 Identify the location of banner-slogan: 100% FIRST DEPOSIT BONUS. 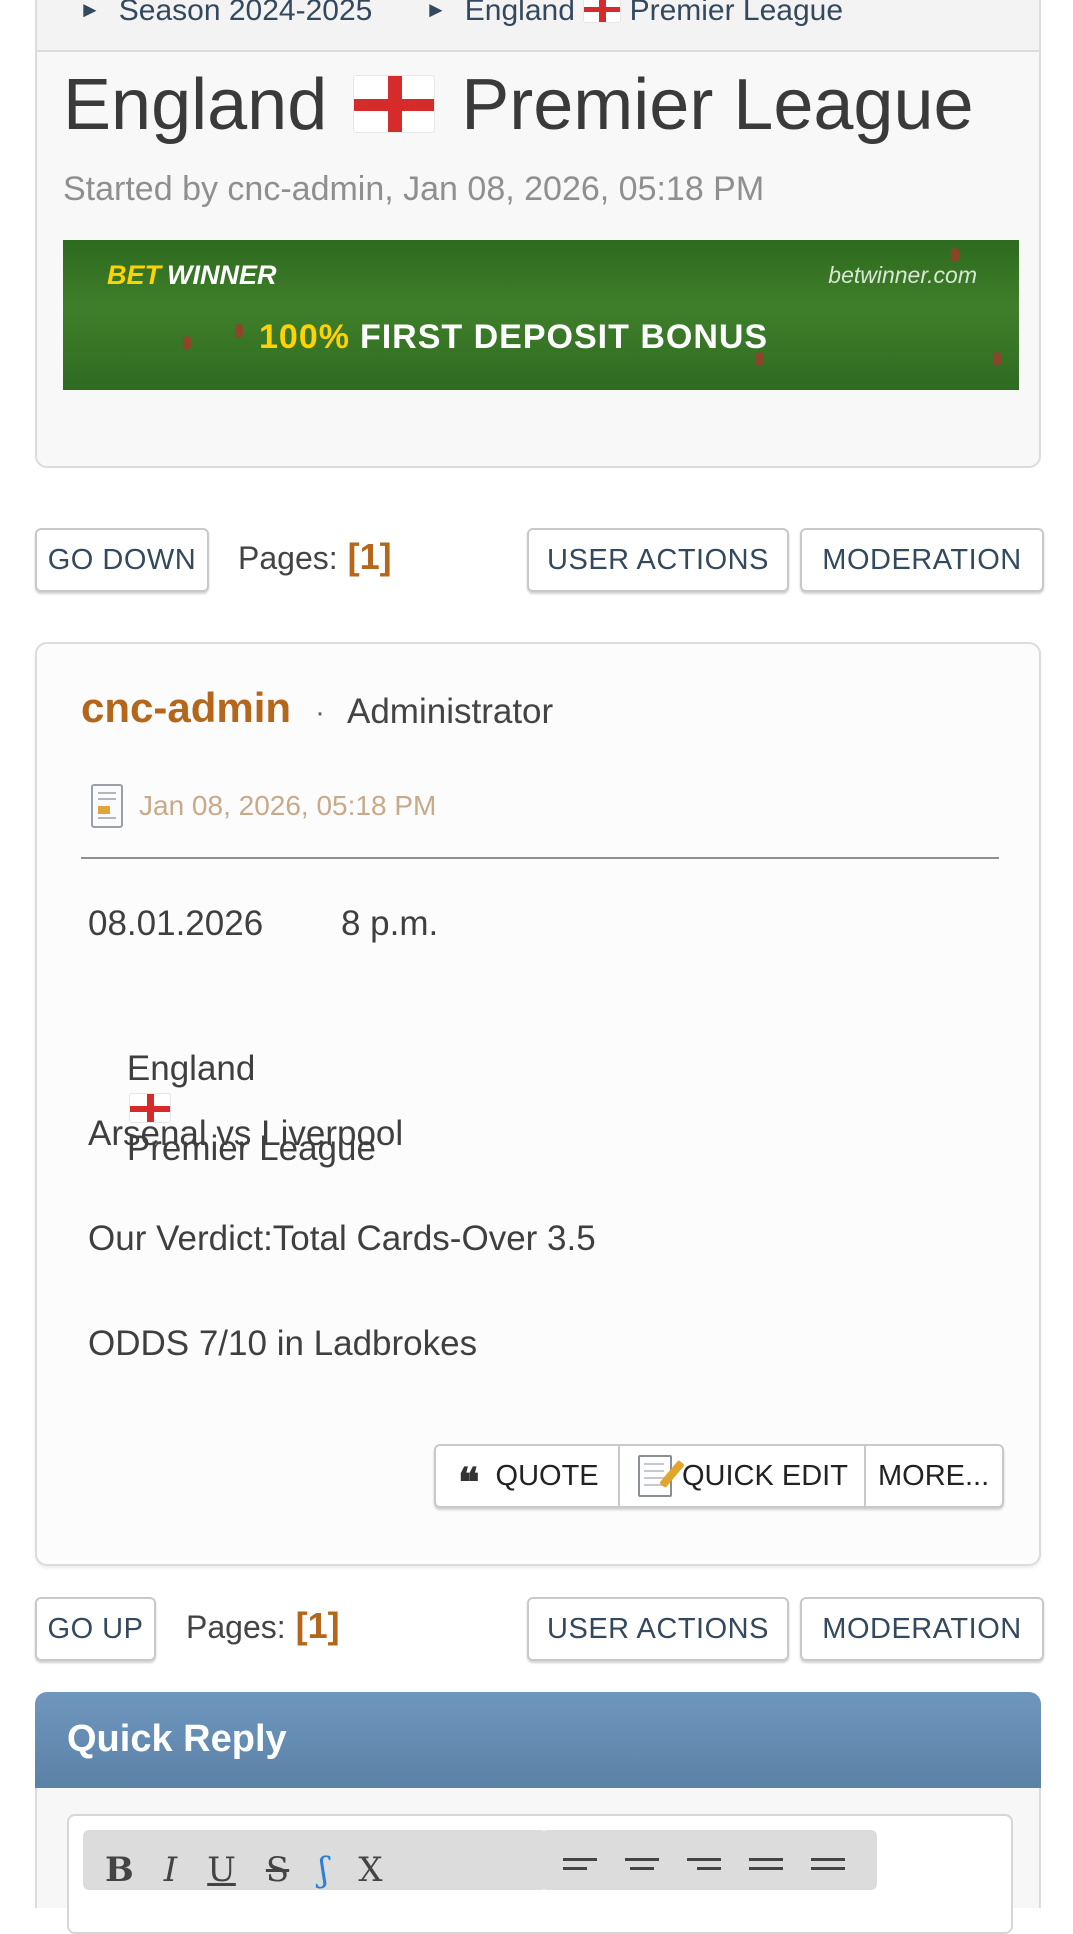
(513, 337).